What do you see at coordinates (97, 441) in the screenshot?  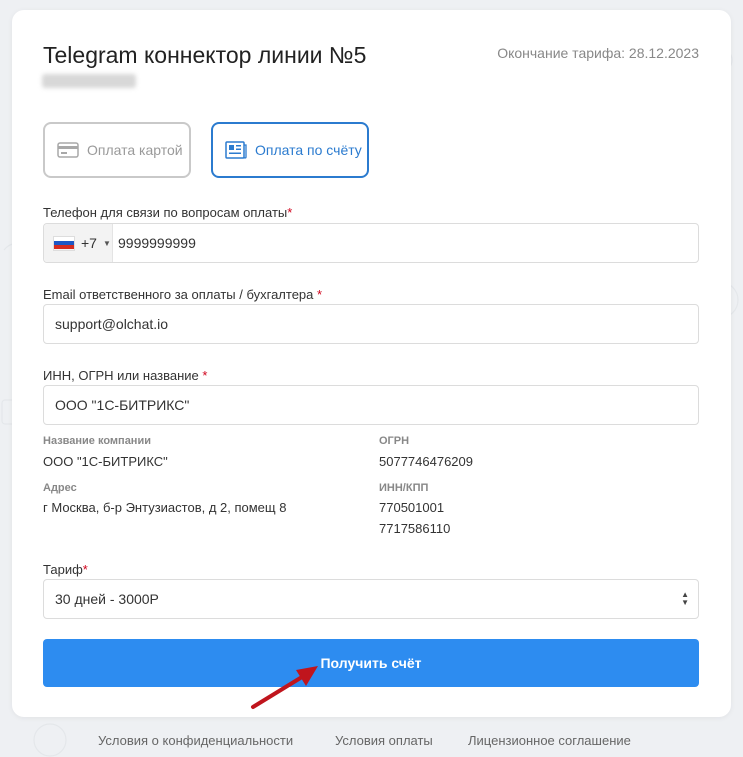 I see `company-name-label: Название компании` at bounding box center [97, 441].